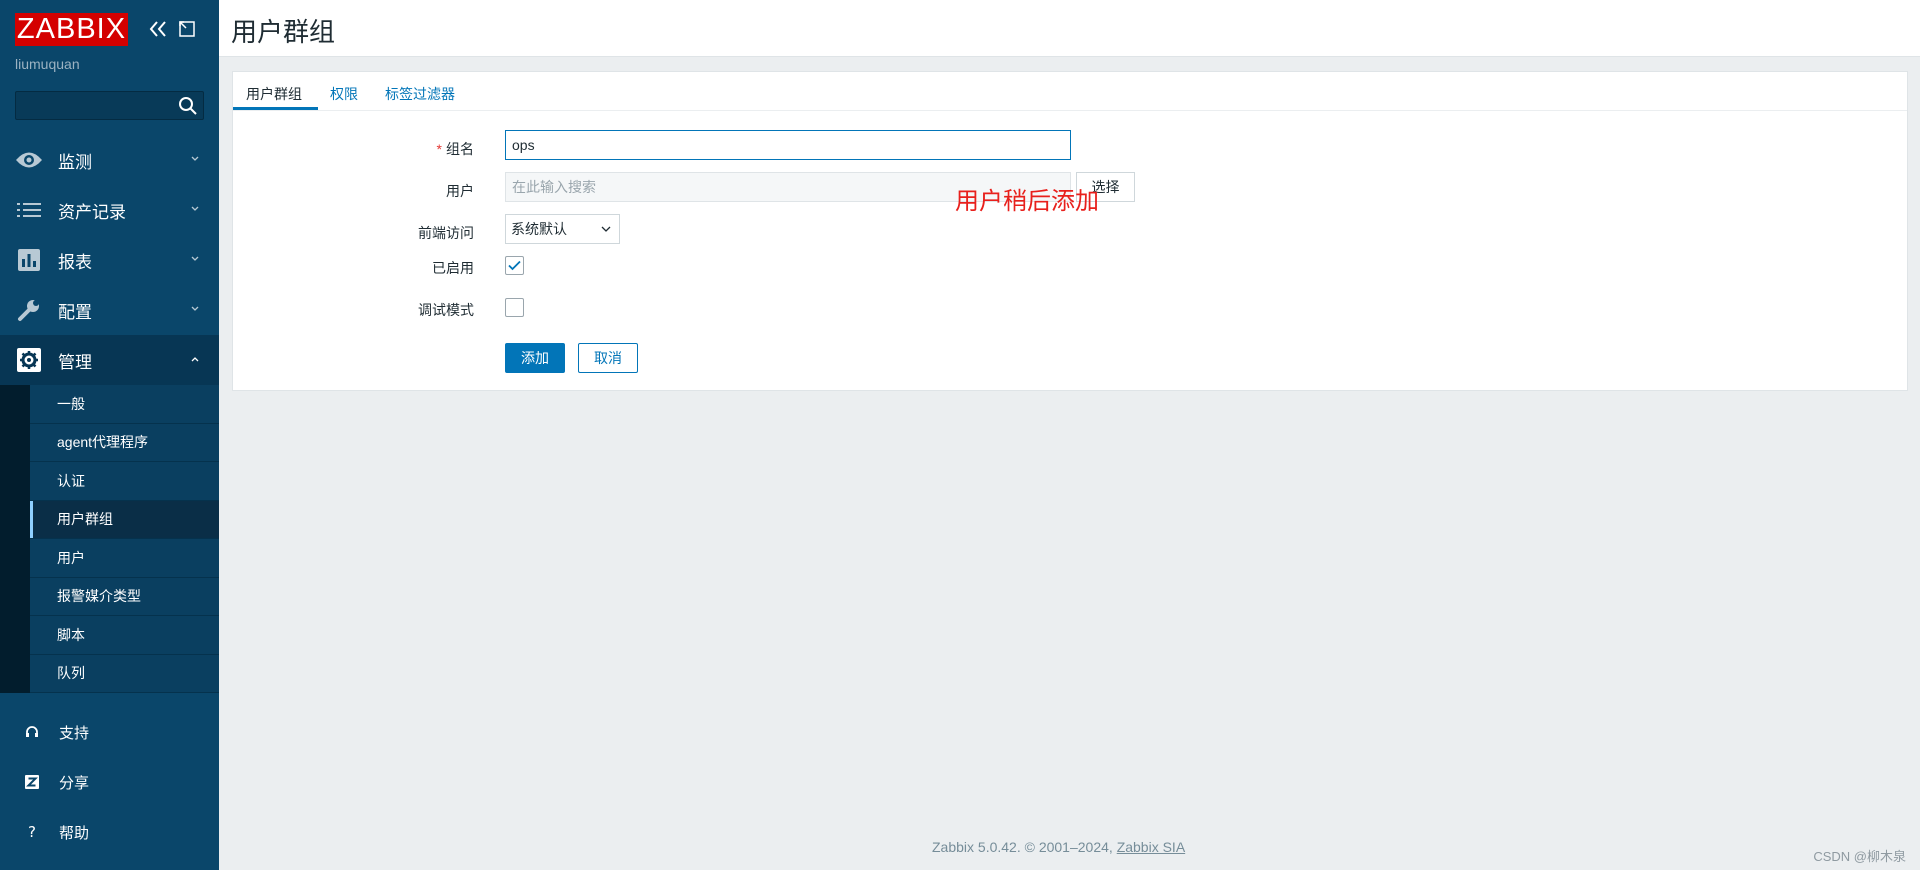  Describe the element at coordinates (103, 442) in the screenshot. I see `submenu-label: agent代理程序` at that location.